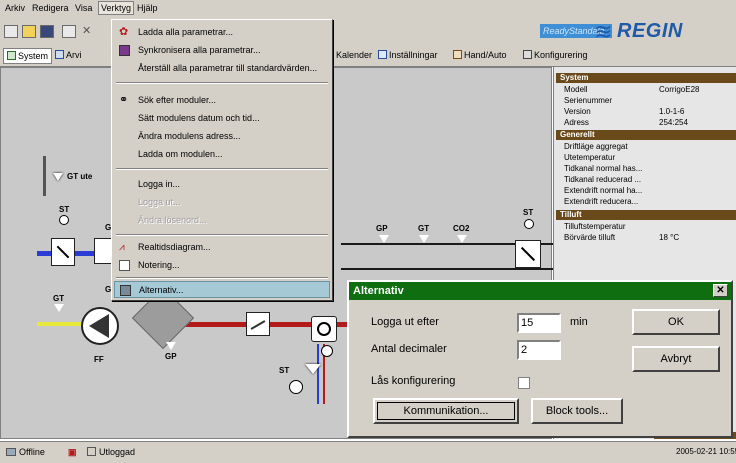  What do you see at coordinates (588, 100) in the screenshot?
I see `row-serienummer: Serienummer` at bounding box center [588, 100].